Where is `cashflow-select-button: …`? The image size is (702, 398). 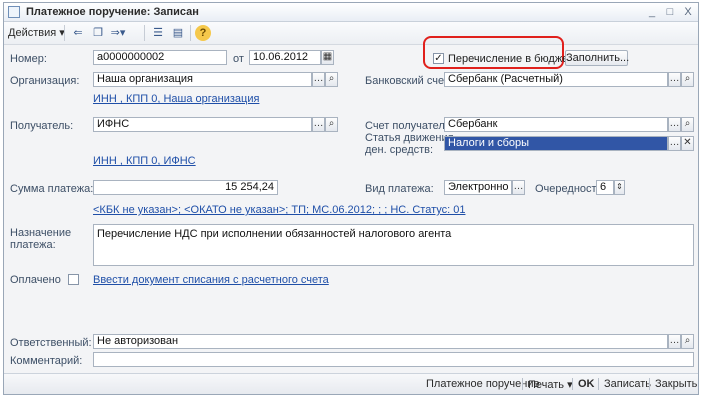
cashflow-select-button: … is located at coordinates (674, 143).